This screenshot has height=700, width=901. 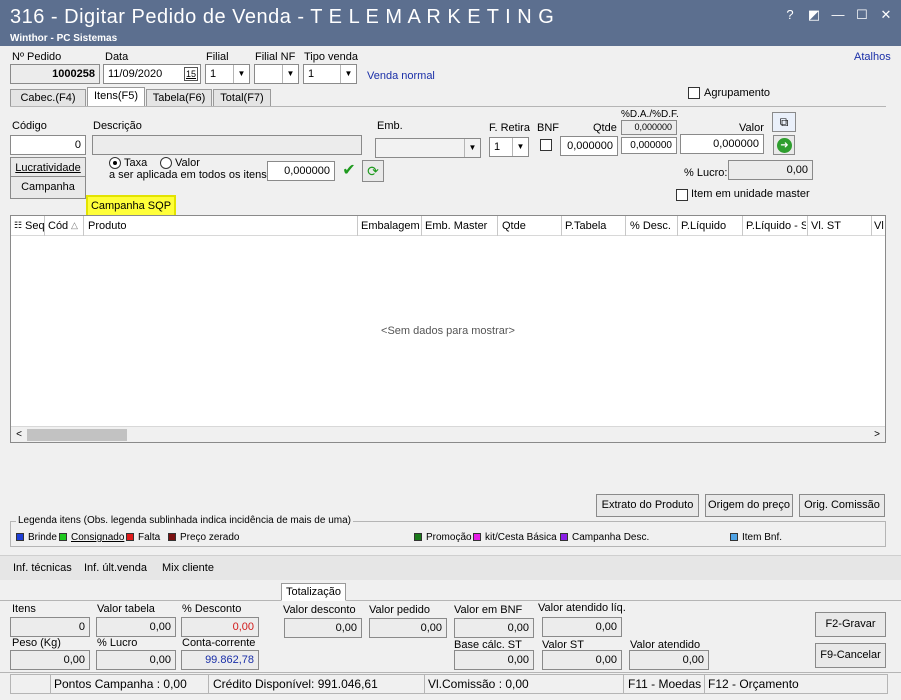 I want to click on legend-campanha-desc: Campanha Desc., so click(x=611, y=537).